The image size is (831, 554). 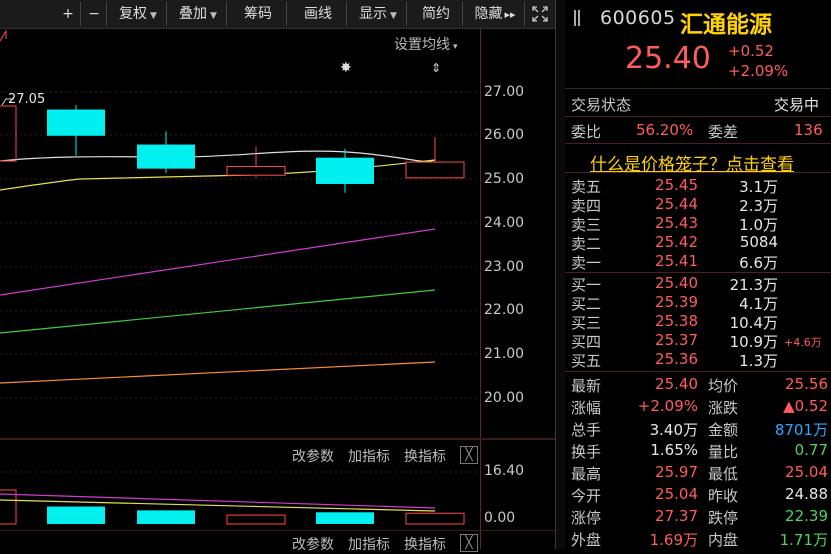 I want to click on buy5-price: 25.36, so click(x=673, y=359).